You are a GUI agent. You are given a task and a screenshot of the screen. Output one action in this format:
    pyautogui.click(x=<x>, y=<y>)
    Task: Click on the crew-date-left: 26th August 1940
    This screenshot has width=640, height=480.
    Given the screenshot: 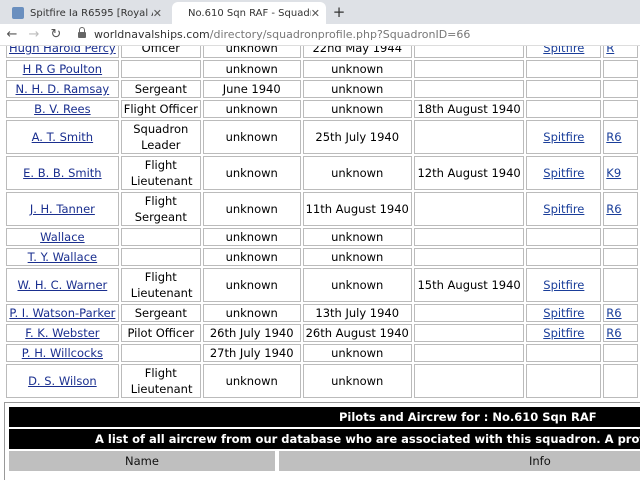 What is the action you would take?
    pyautogui.click(x=357, y=333)
    